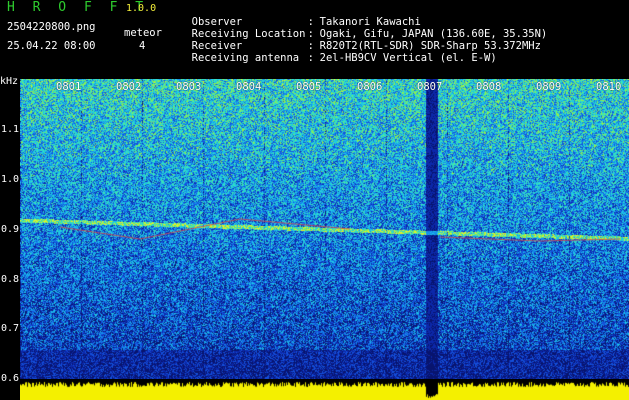 The width and height of the screenshot is (629, 400). I want to click on time-label: 0805, so click(309, 87).